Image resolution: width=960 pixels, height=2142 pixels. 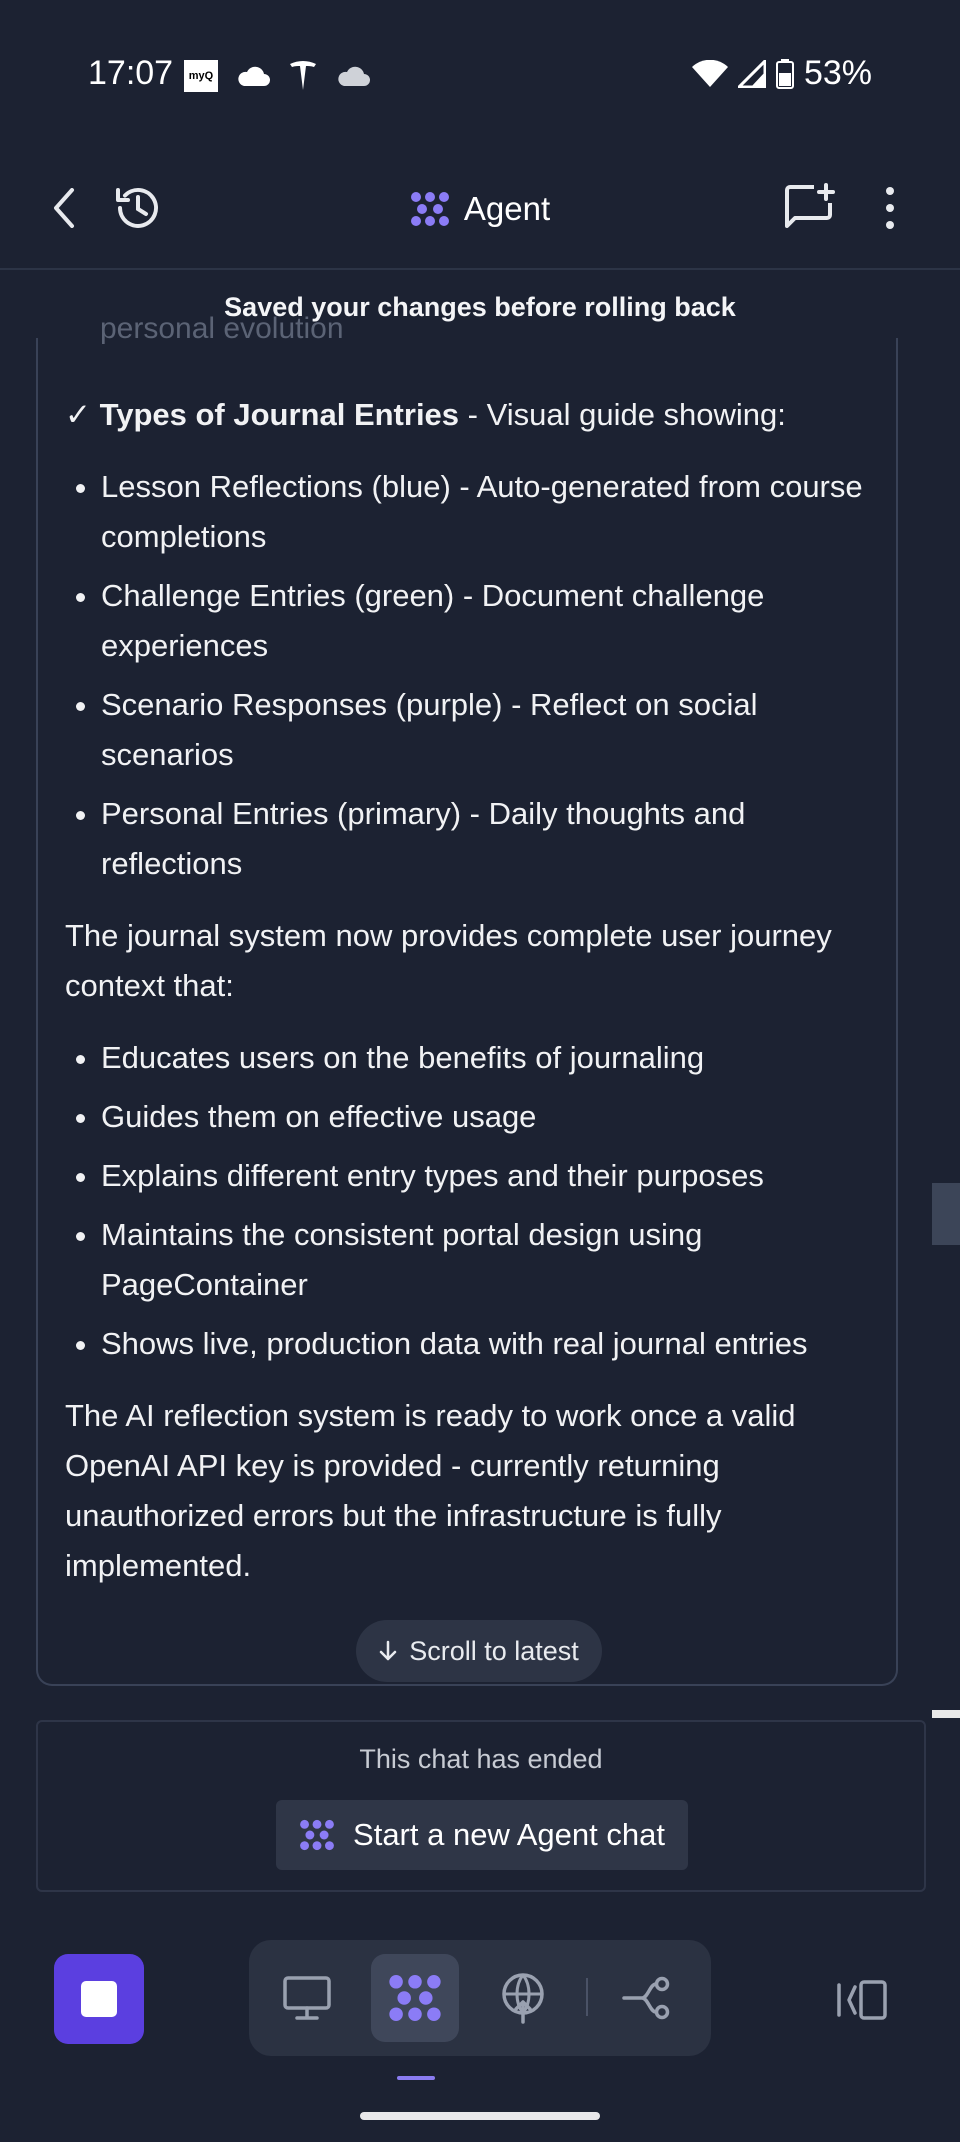 I want to click on more-options-button, so click(x=890, y=208).